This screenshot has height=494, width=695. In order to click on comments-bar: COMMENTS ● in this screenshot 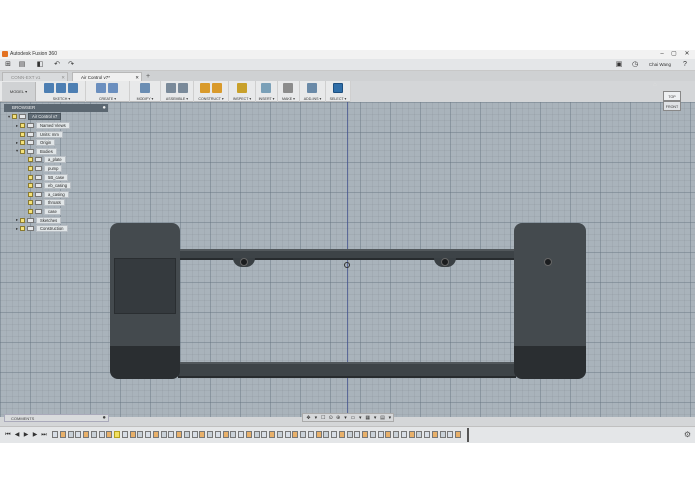, I will do `click(56, 418)`.